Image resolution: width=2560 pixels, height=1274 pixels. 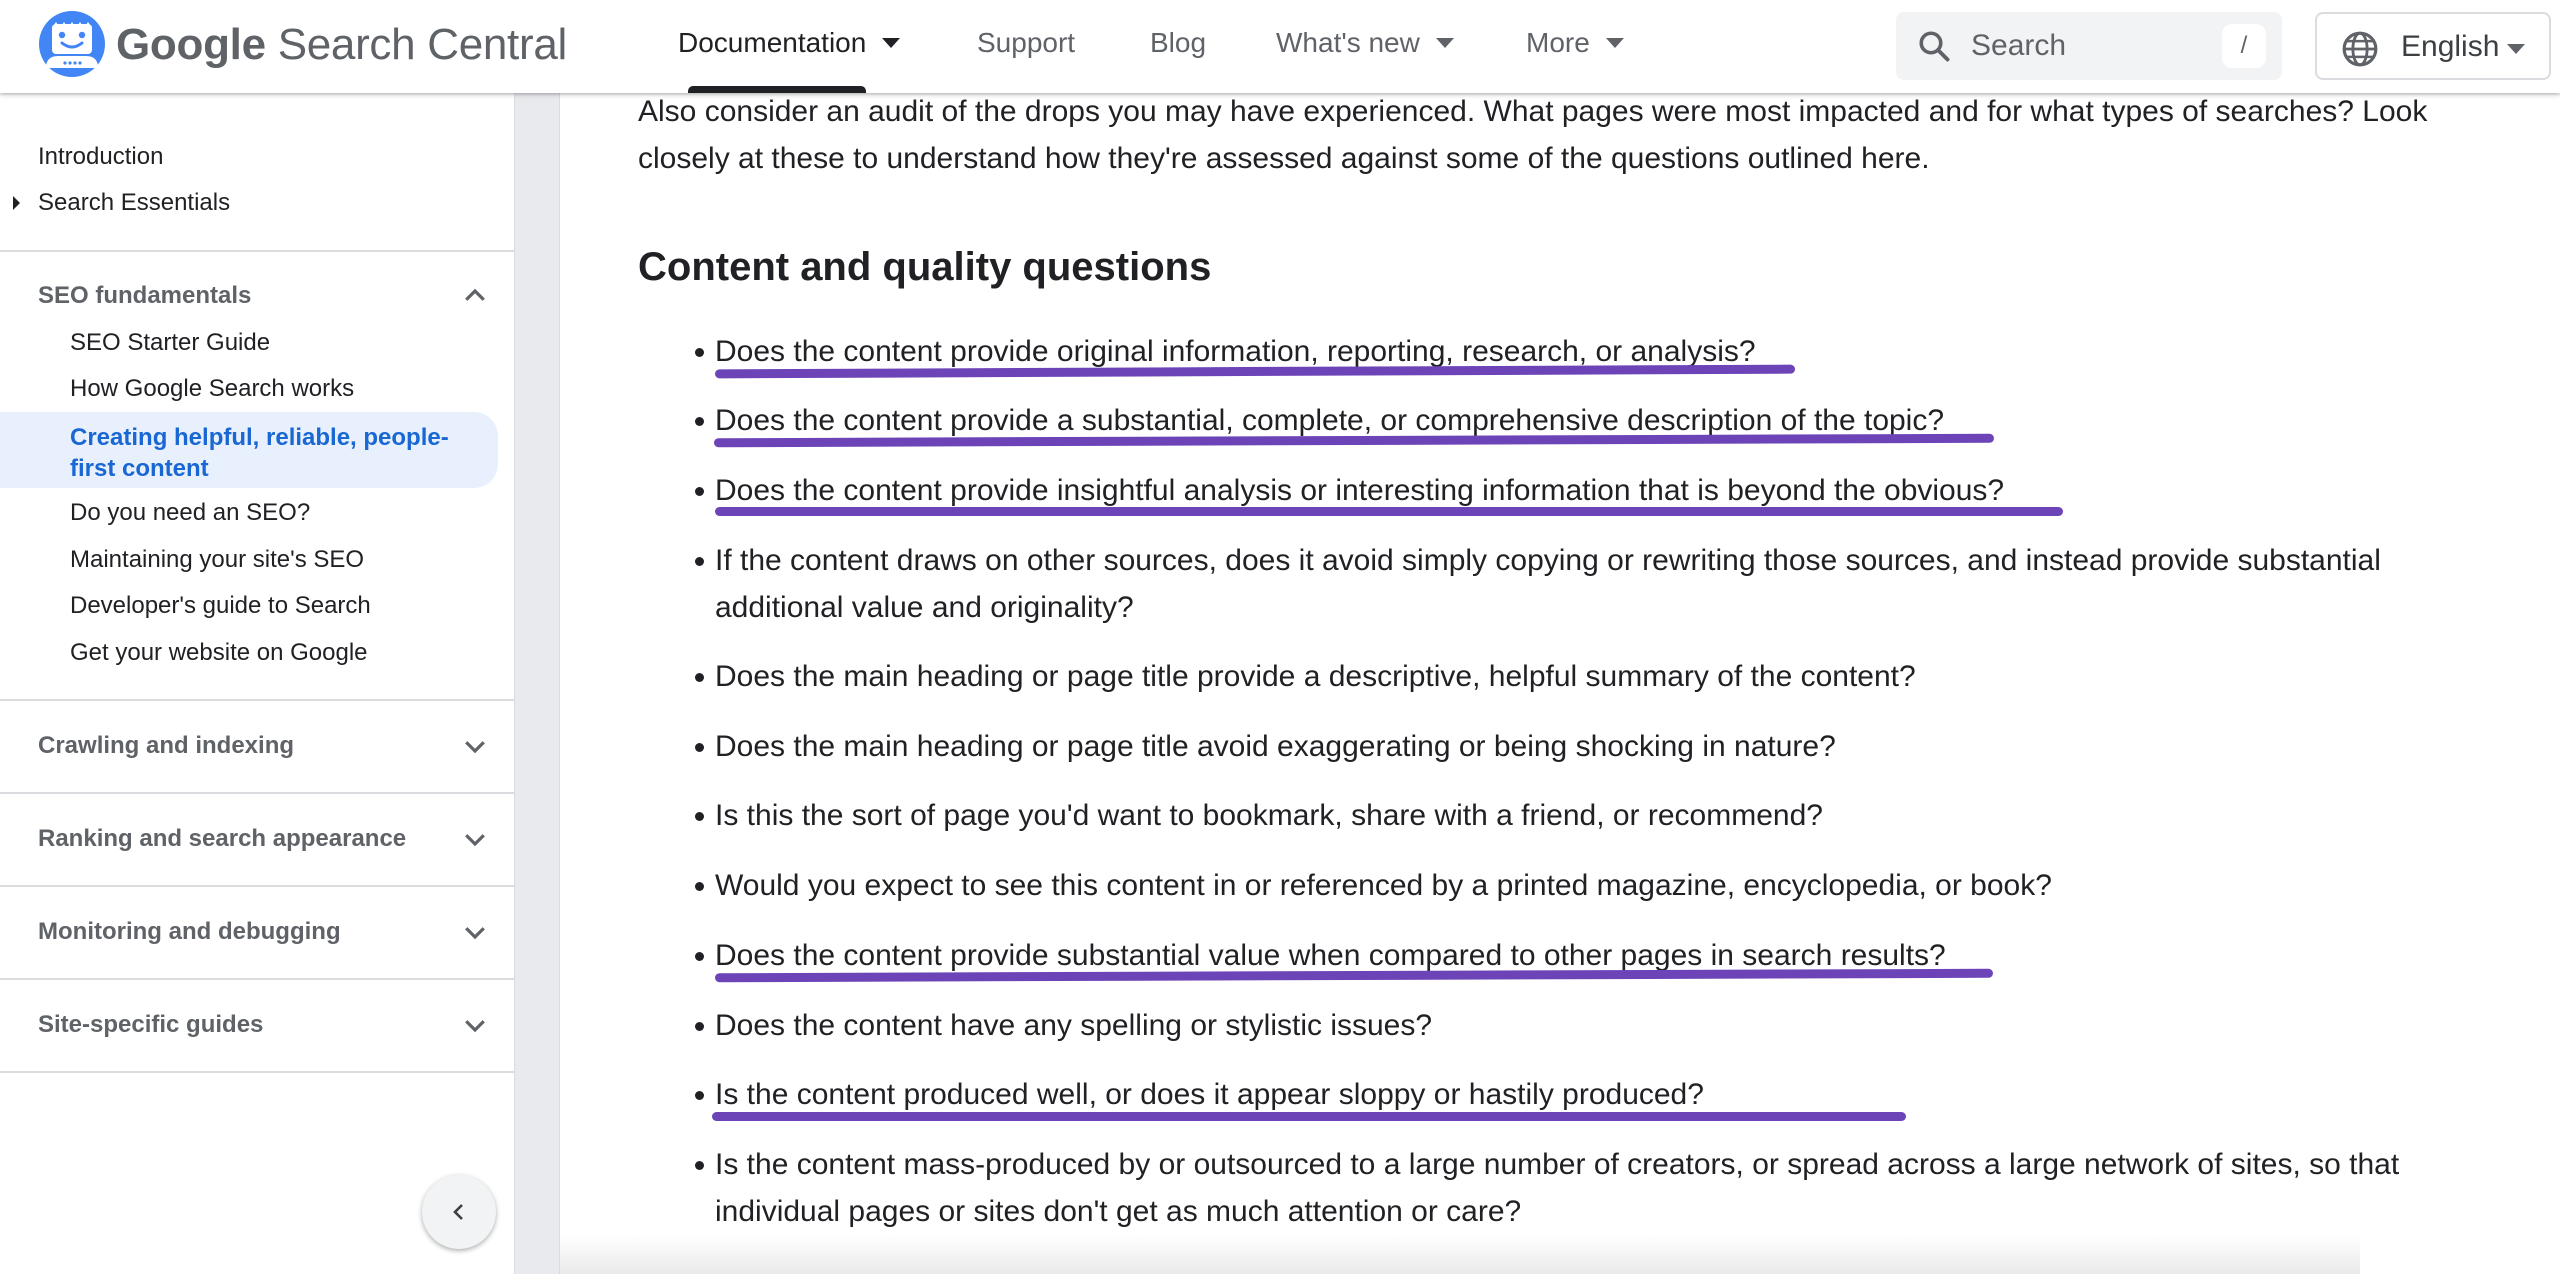 I want to click on nav-blog: Blog, so click(x=1178, y=43).